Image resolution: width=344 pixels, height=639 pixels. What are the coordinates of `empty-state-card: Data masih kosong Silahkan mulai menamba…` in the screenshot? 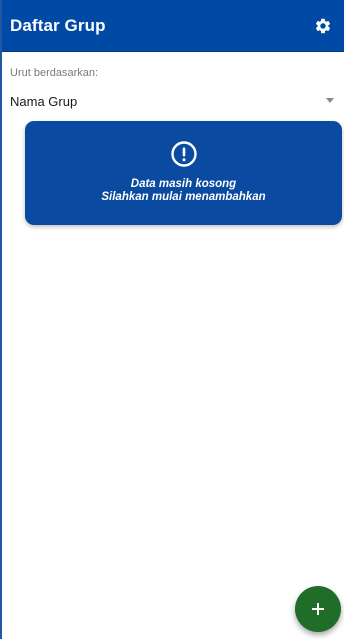 It's located at (183, 173).